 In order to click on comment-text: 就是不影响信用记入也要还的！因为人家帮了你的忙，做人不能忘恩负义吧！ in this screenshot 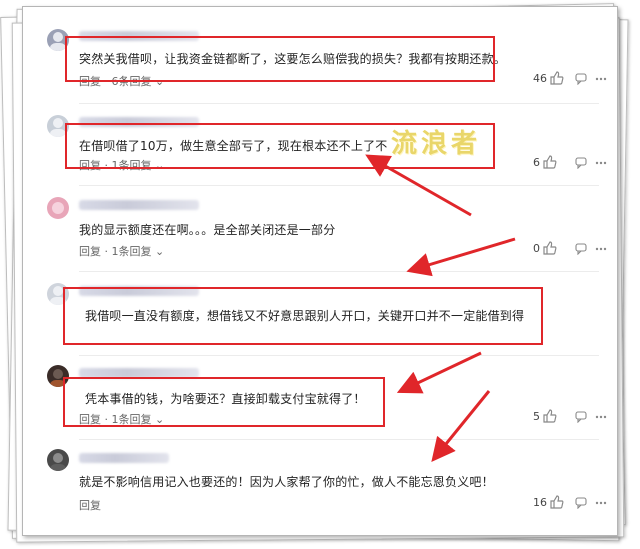, I will do `click(286, 482)`.